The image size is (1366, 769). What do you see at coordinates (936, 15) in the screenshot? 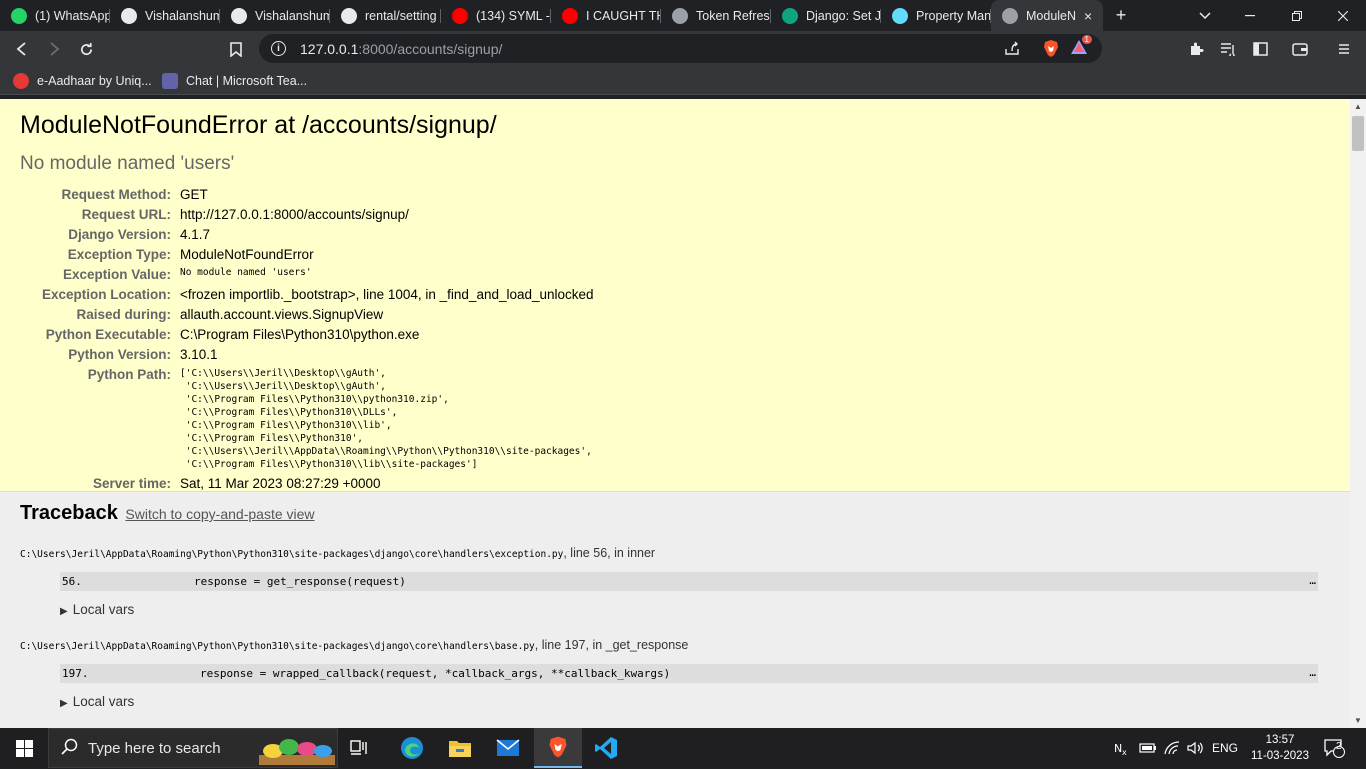
I see `tab-9: Property Man` at bounding box center [936, 15].